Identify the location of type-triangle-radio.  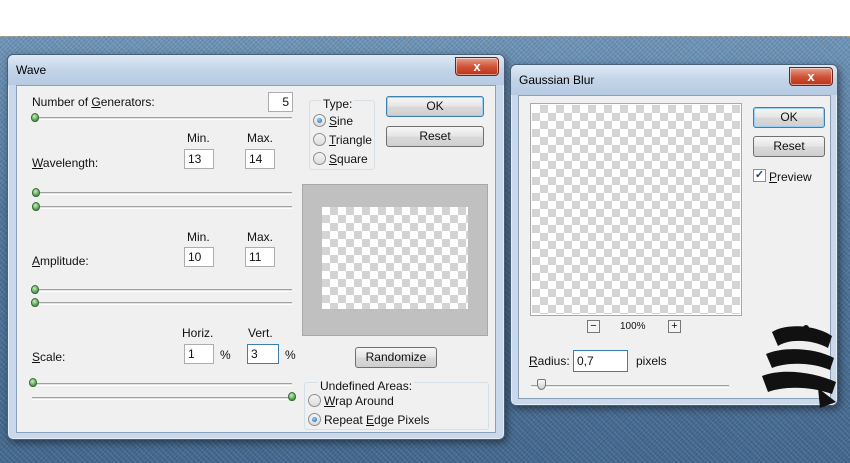
(319, 139).